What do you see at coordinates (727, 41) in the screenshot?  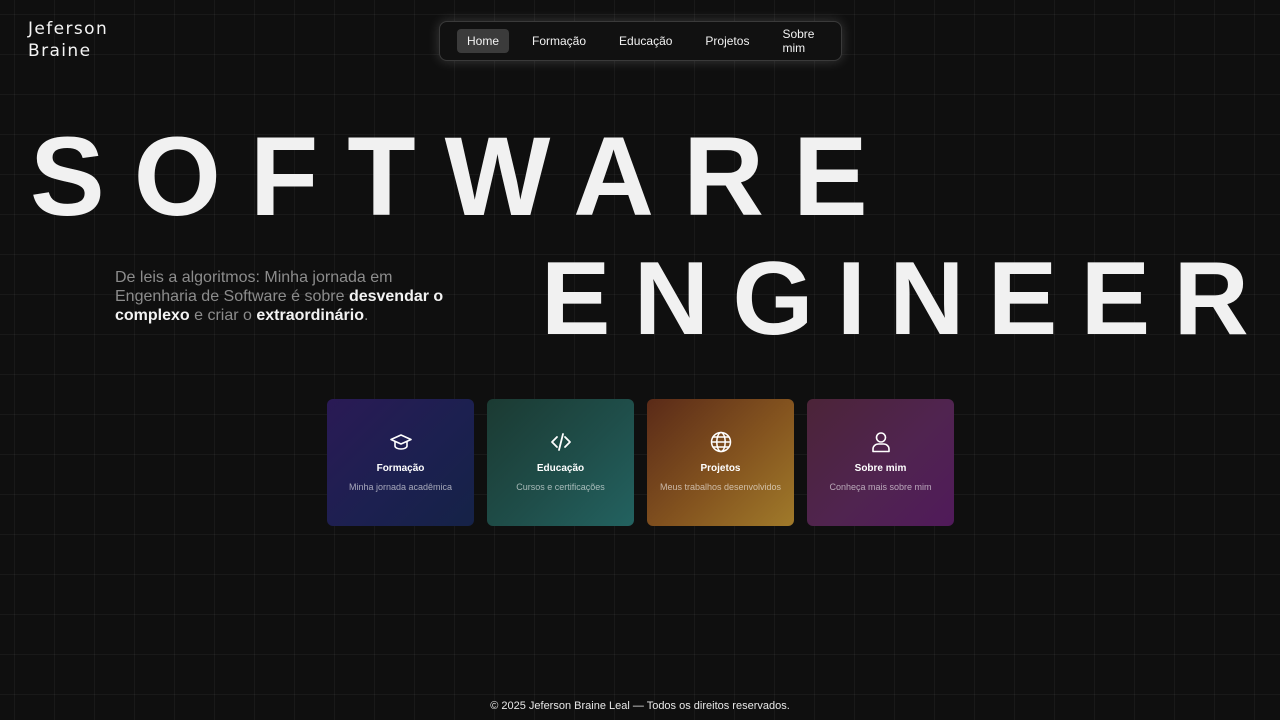 I see `nav-item-projetos: Projetos` at bounding box center [727, 41].